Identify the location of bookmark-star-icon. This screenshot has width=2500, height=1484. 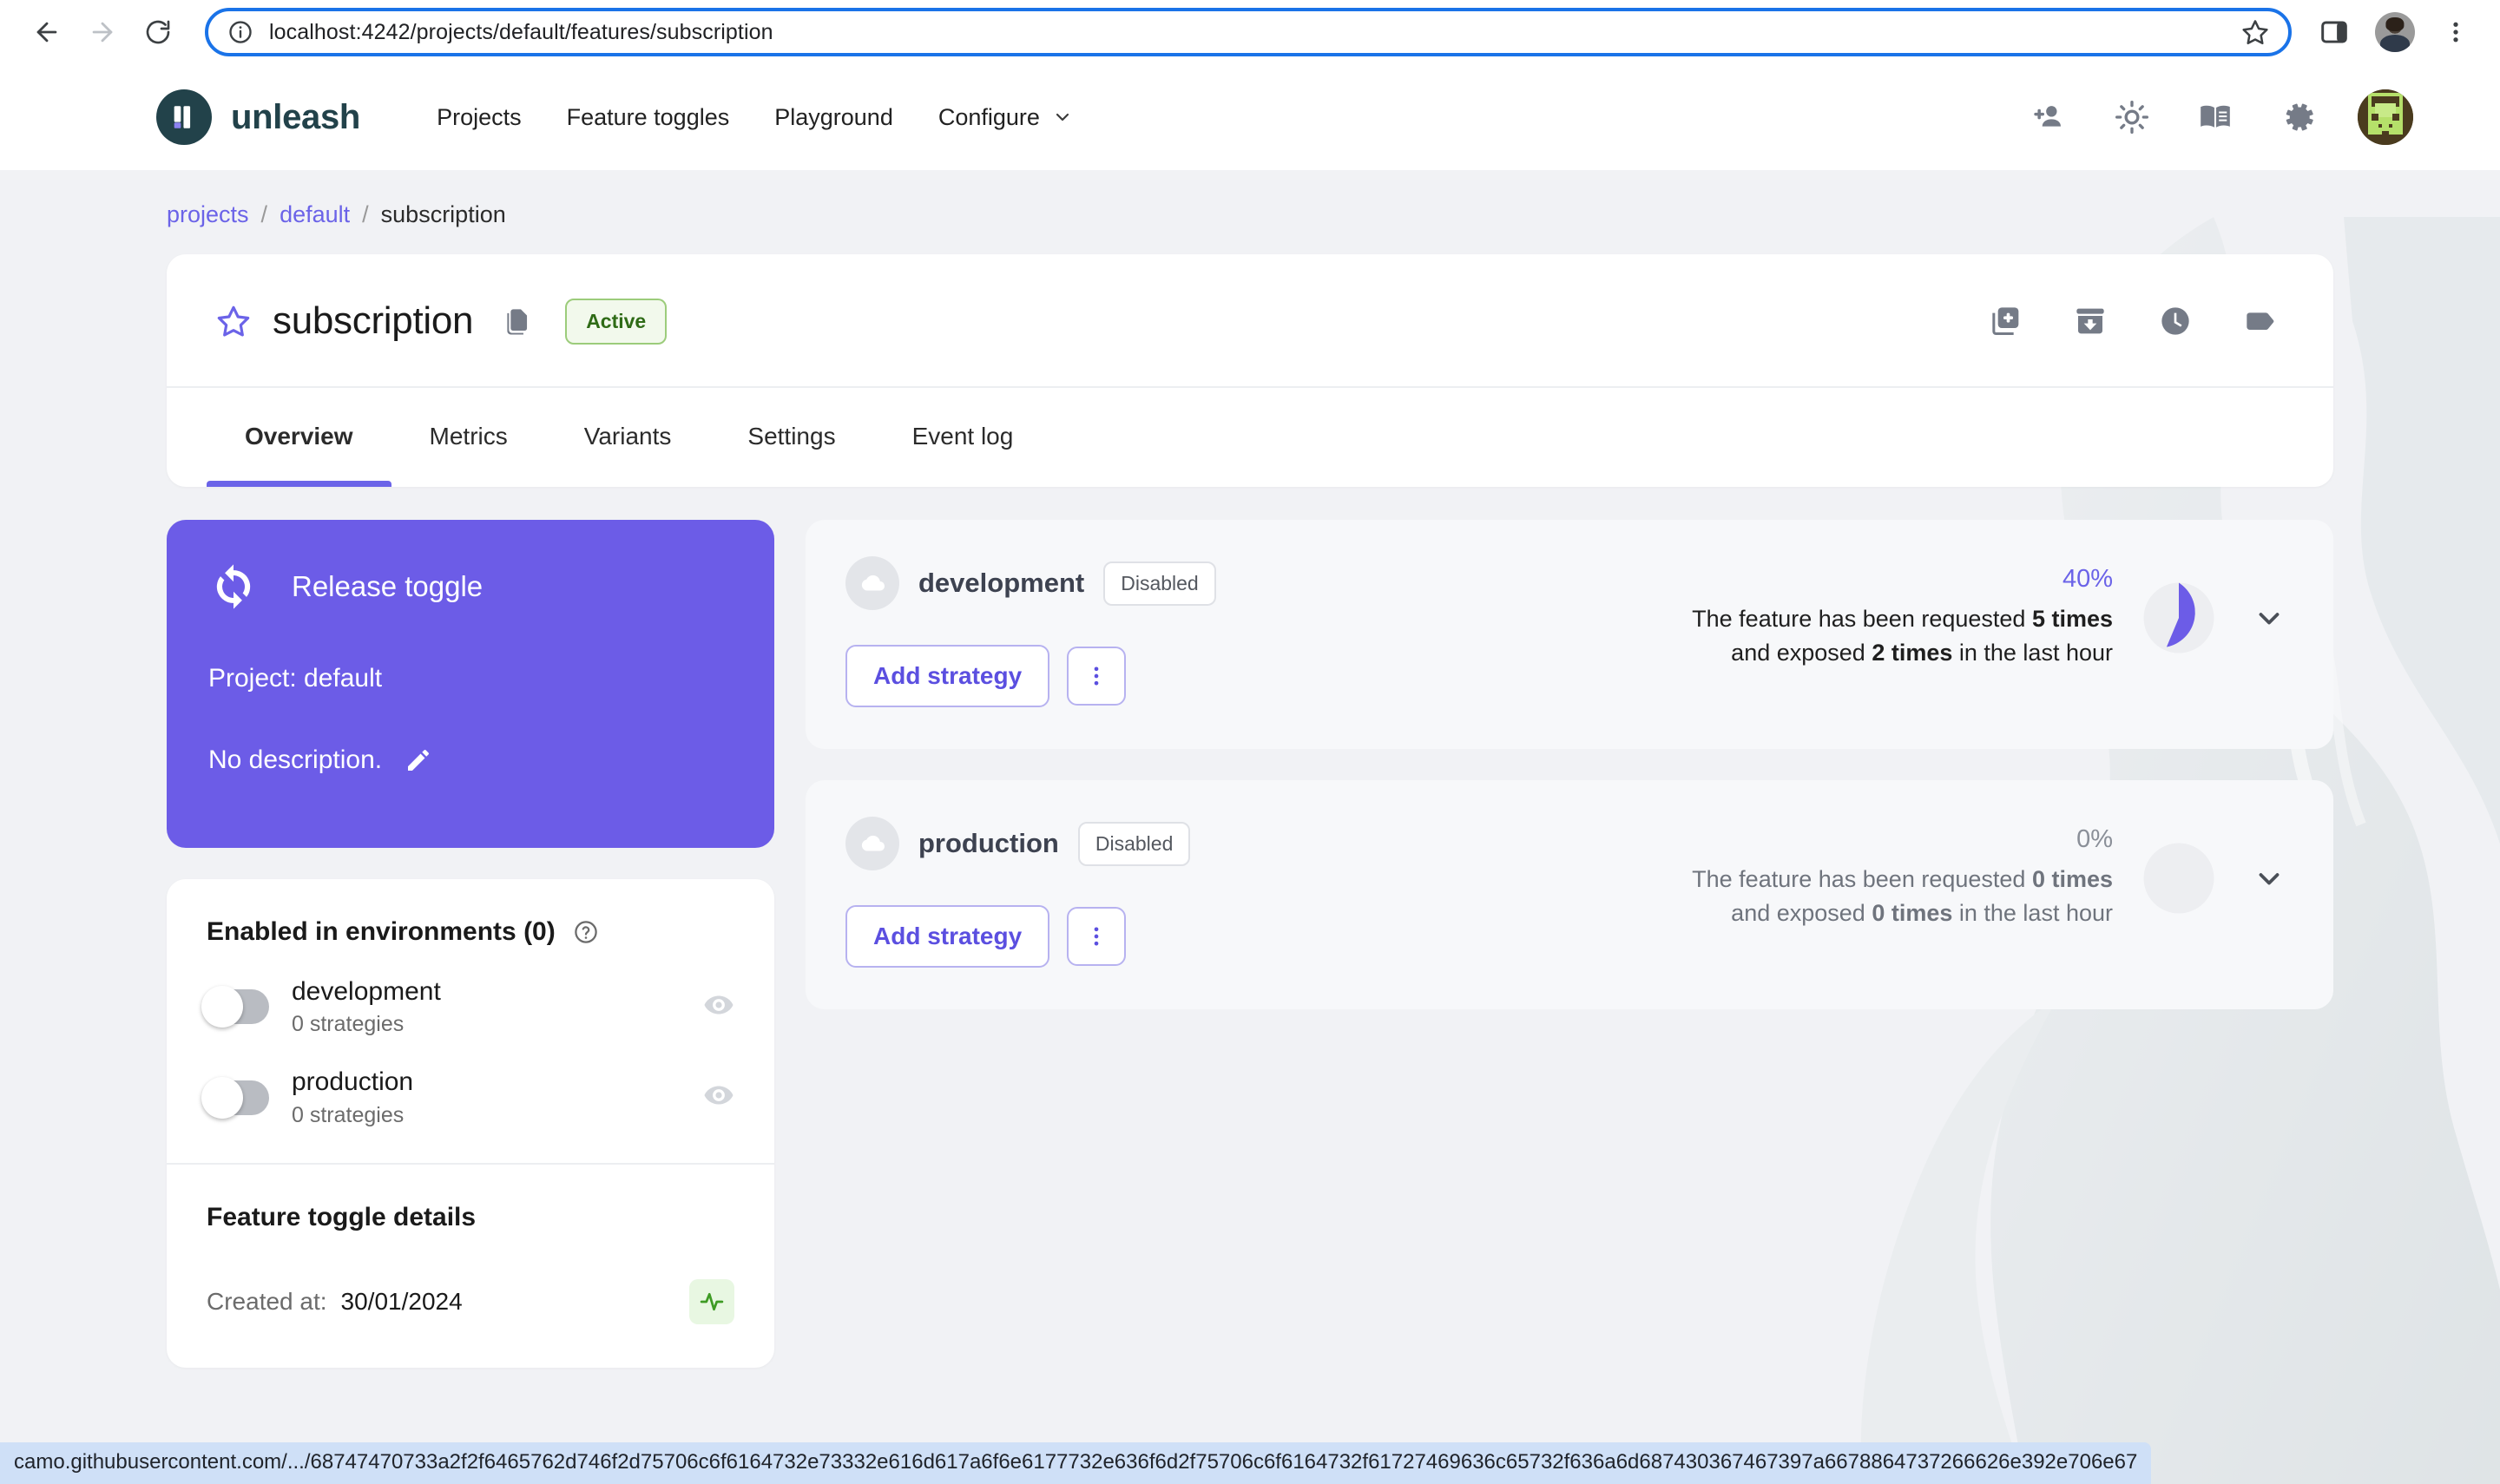
(2255, 32).